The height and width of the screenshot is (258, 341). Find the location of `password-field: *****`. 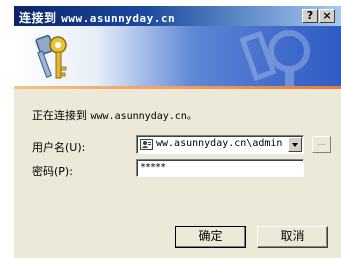

password-field: ***** is located at coordinates (220, 168).